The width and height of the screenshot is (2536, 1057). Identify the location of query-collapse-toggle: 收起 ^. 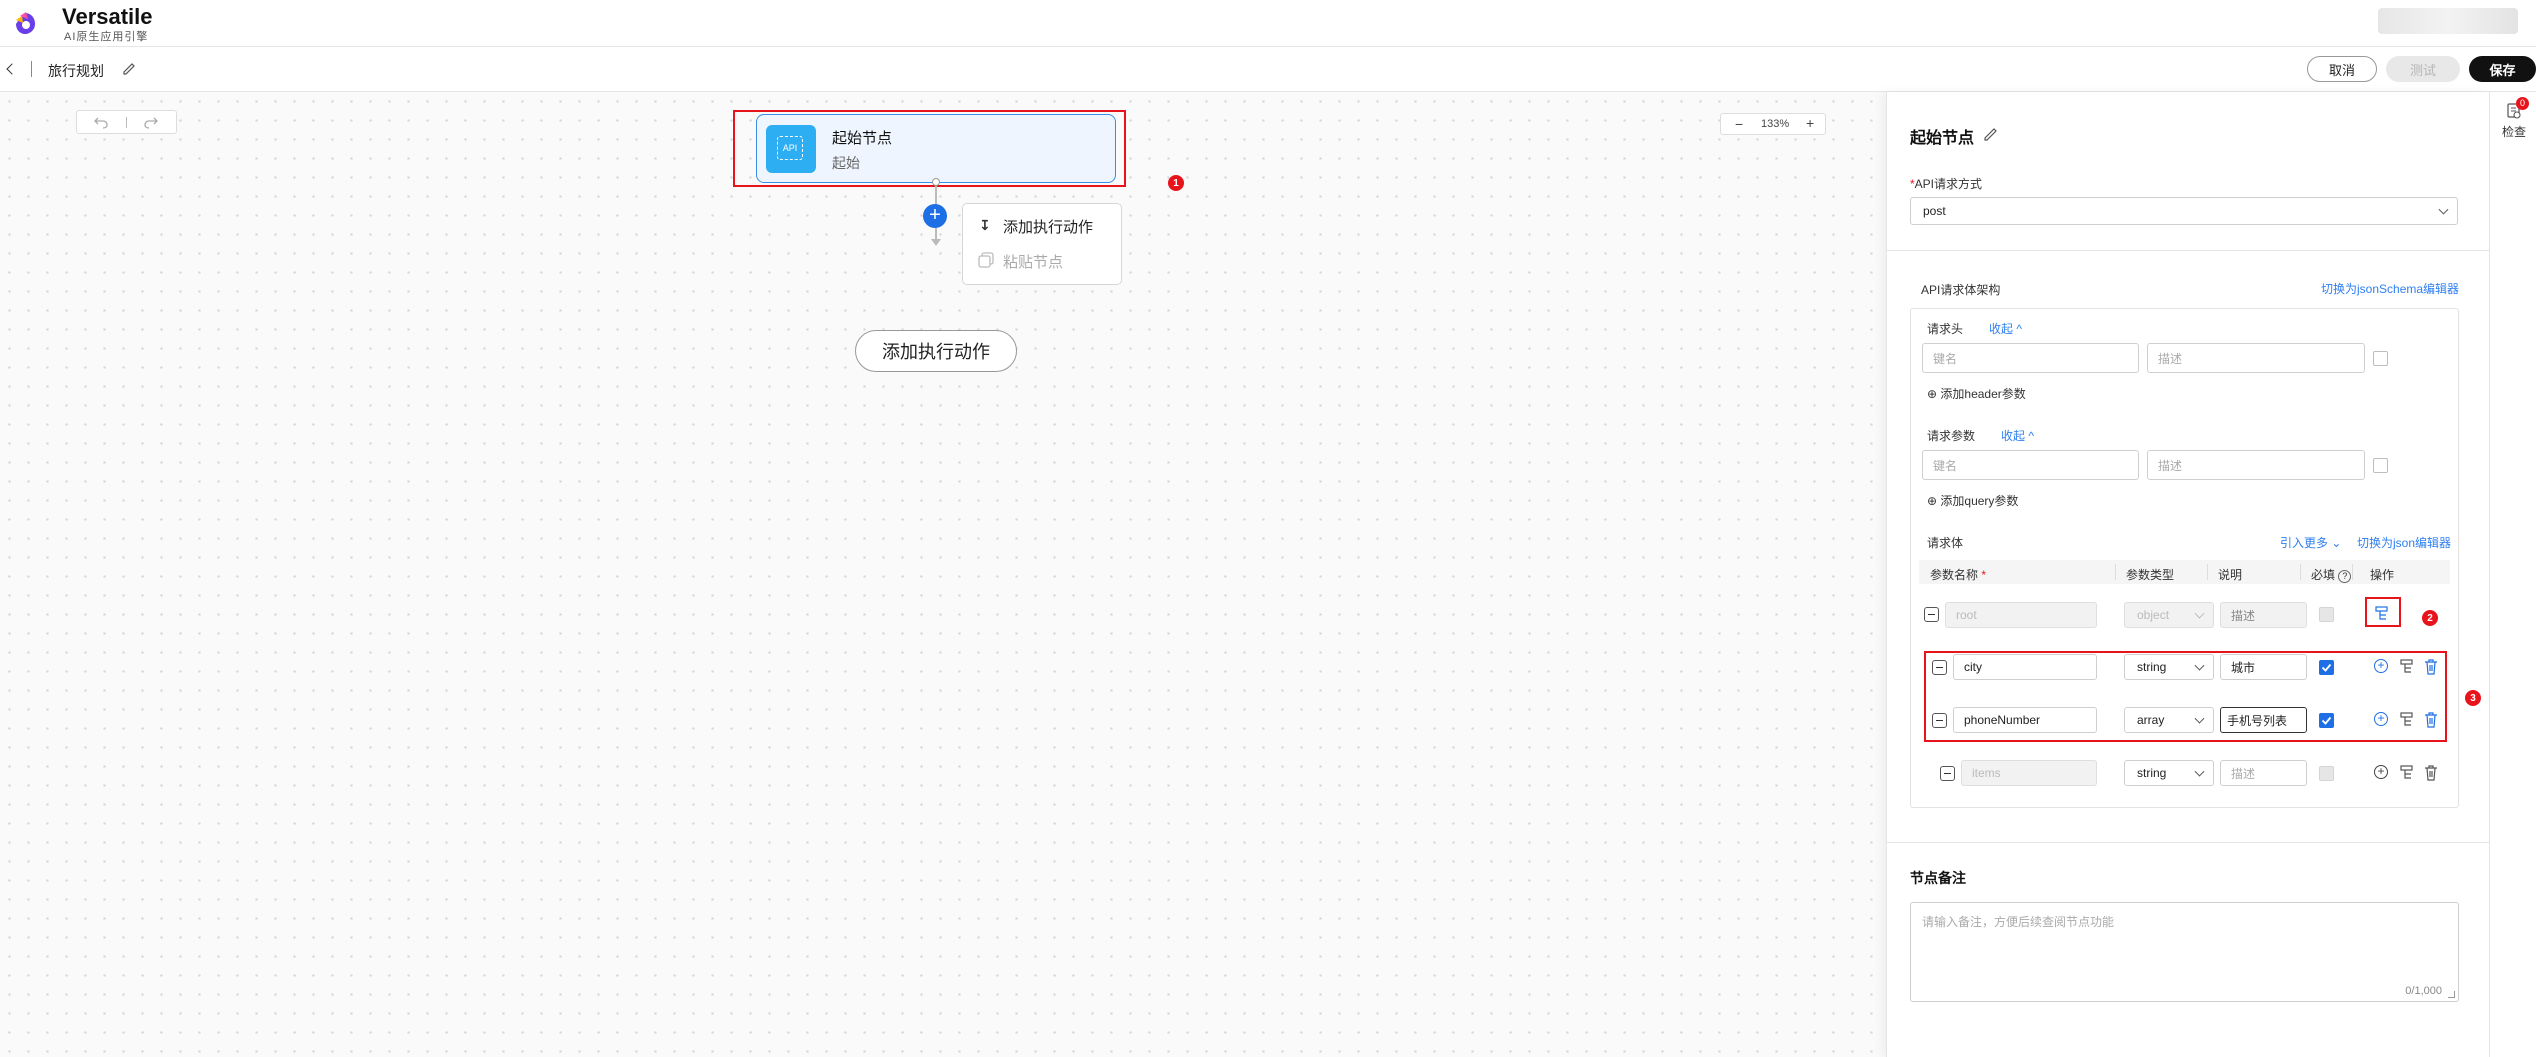
(2017, 435).